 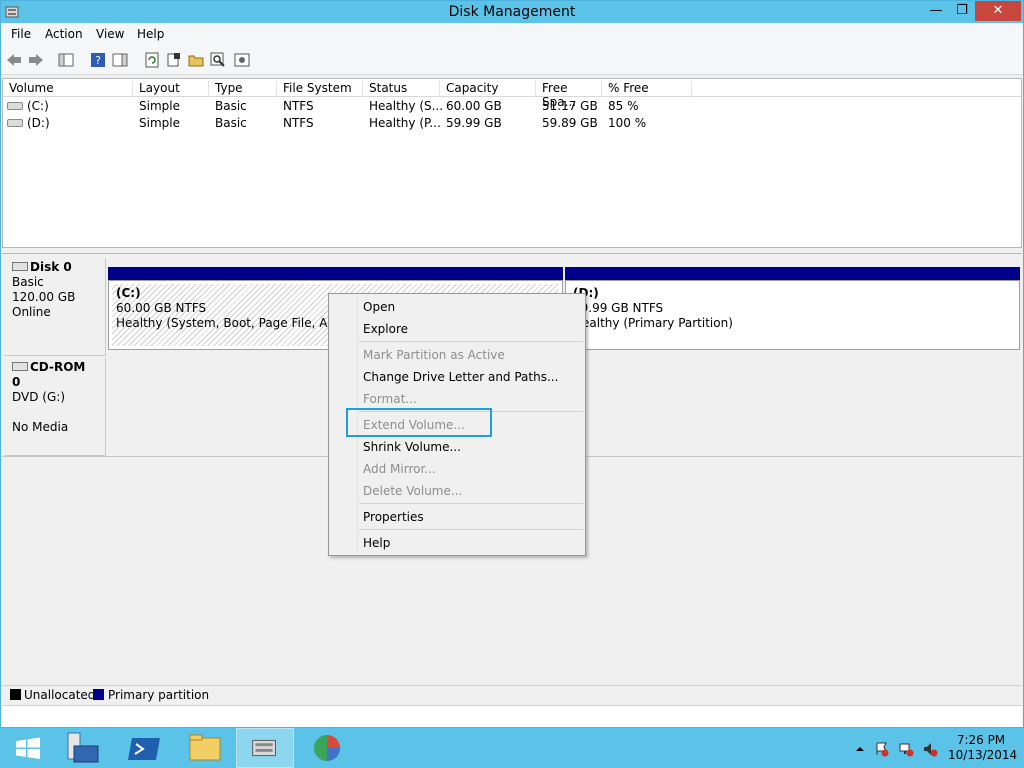 I want to click on column-header-layout: Layout, so click(x=171, y=89).